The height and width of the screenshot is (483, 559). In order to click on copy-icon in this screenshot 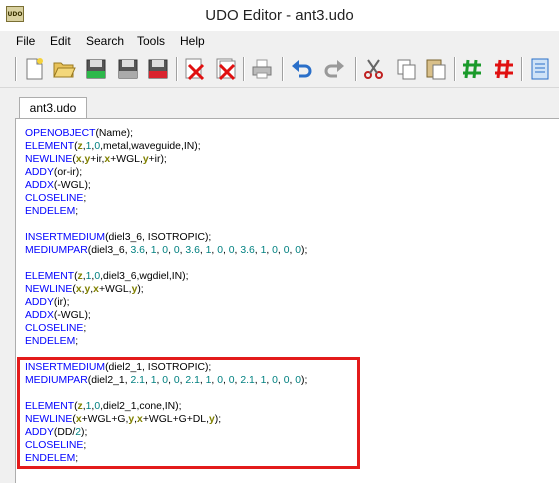, I will do `click(406, 69)`.